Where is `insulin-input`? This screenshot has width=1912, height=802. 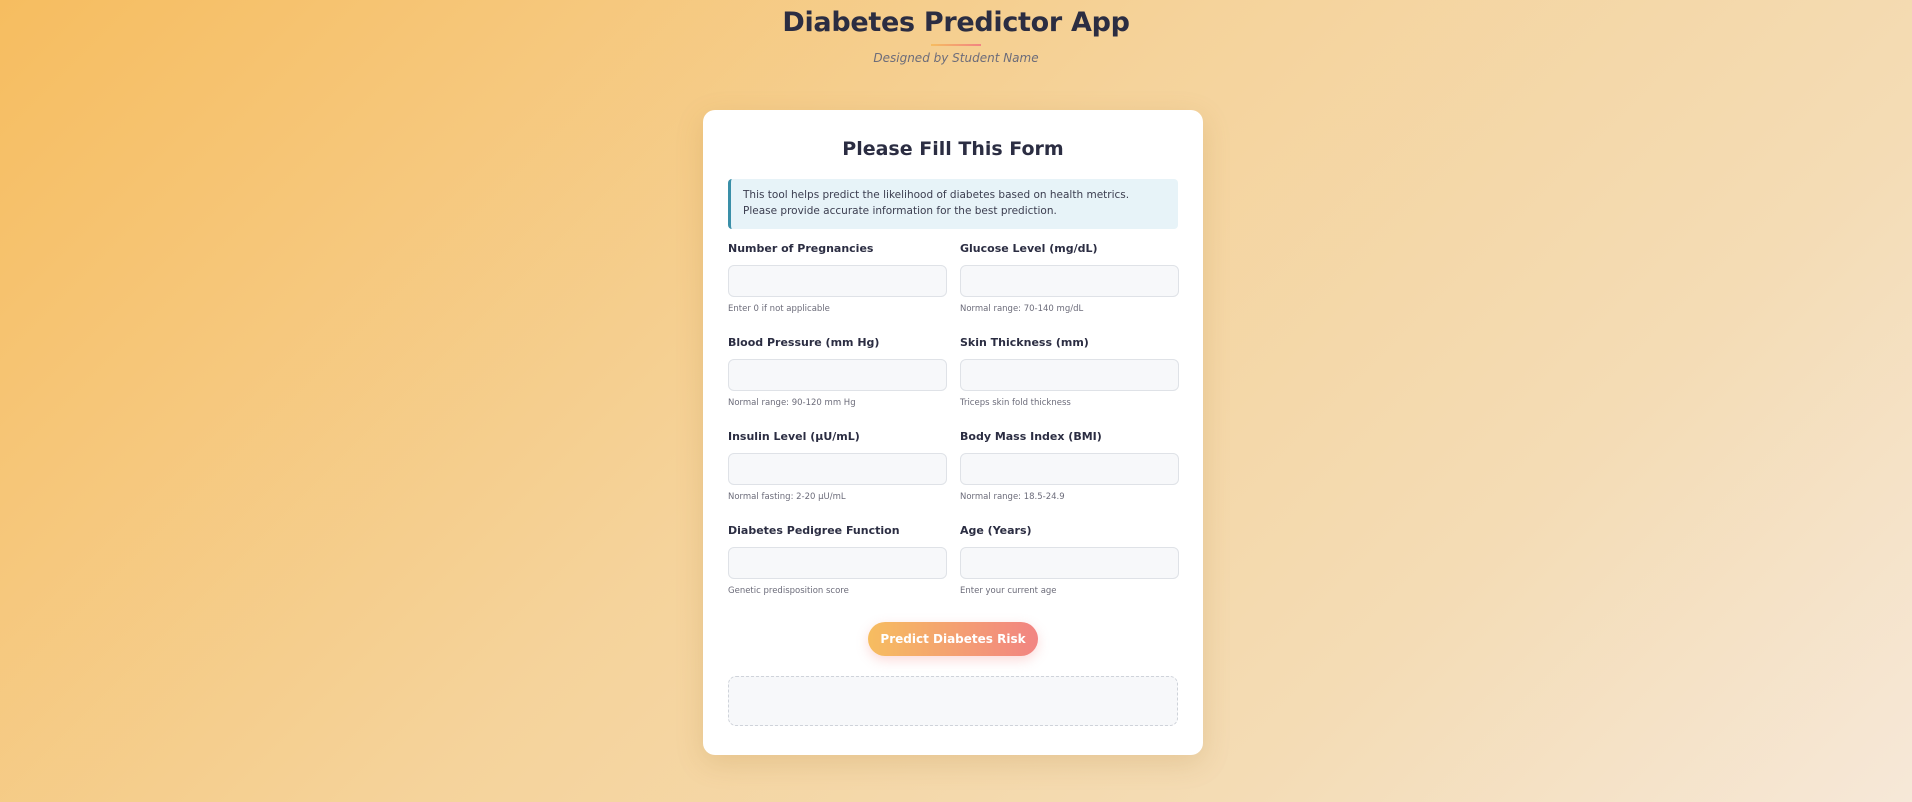
insulin-input is located at coordinates (837, 469).